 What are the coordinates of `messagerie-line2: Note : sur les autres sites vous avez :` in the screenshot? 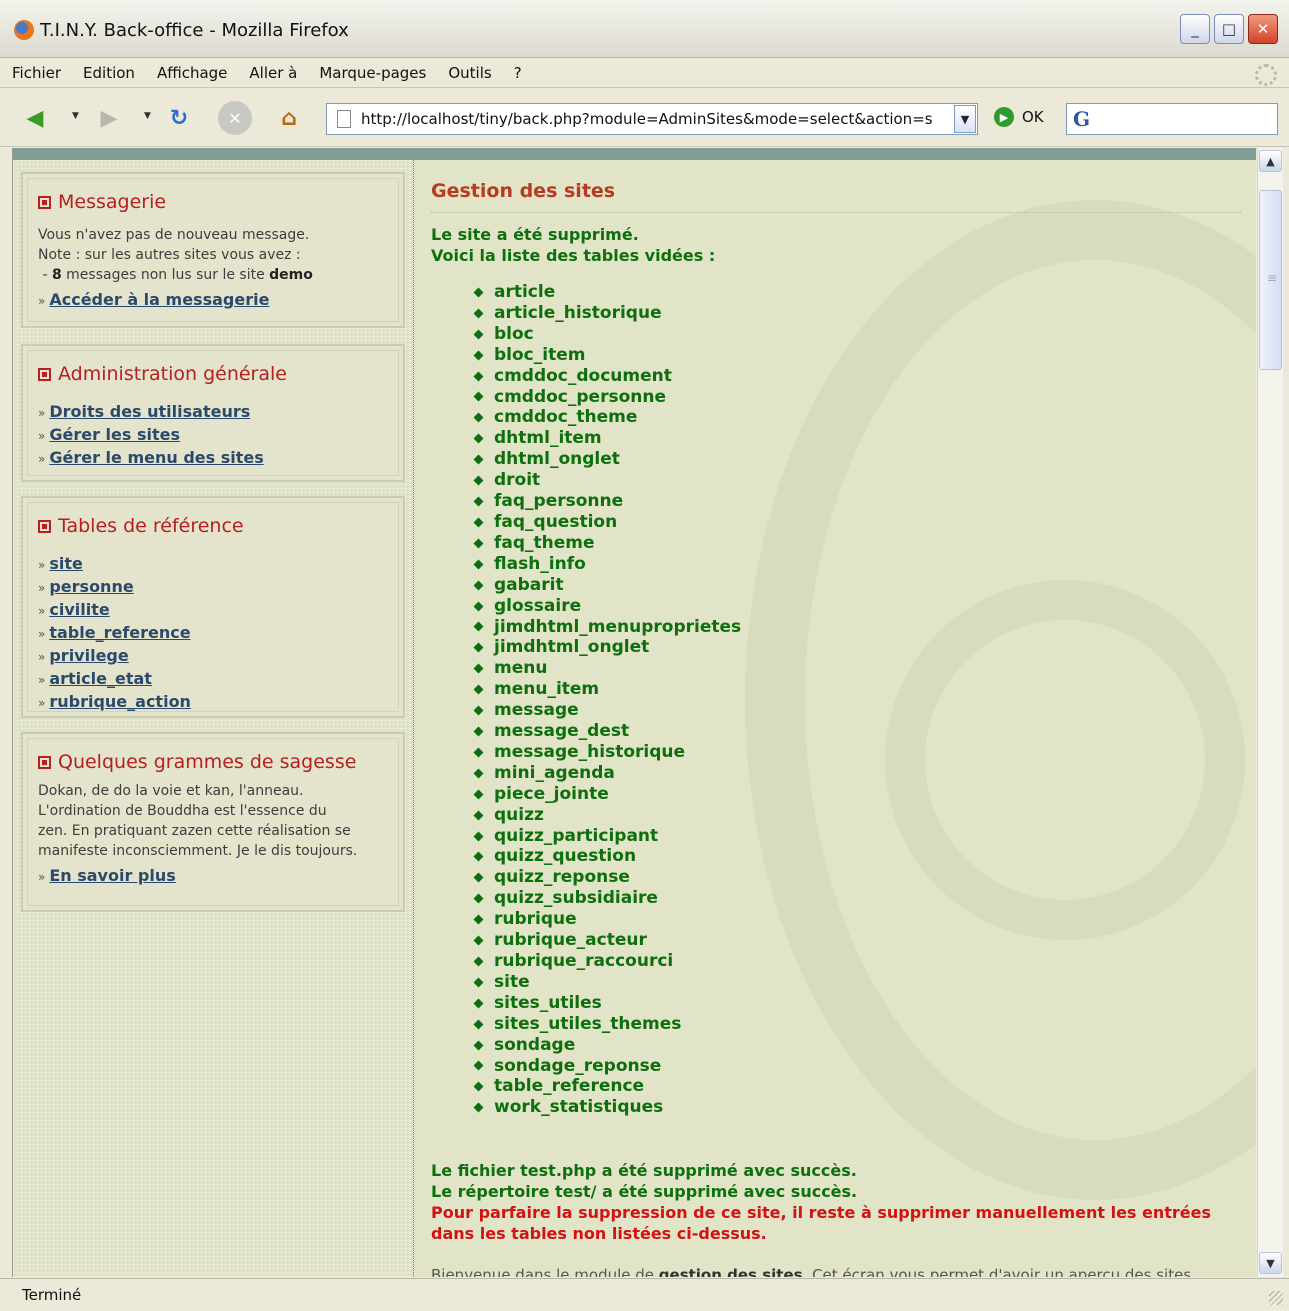 It's located at (169, 255).